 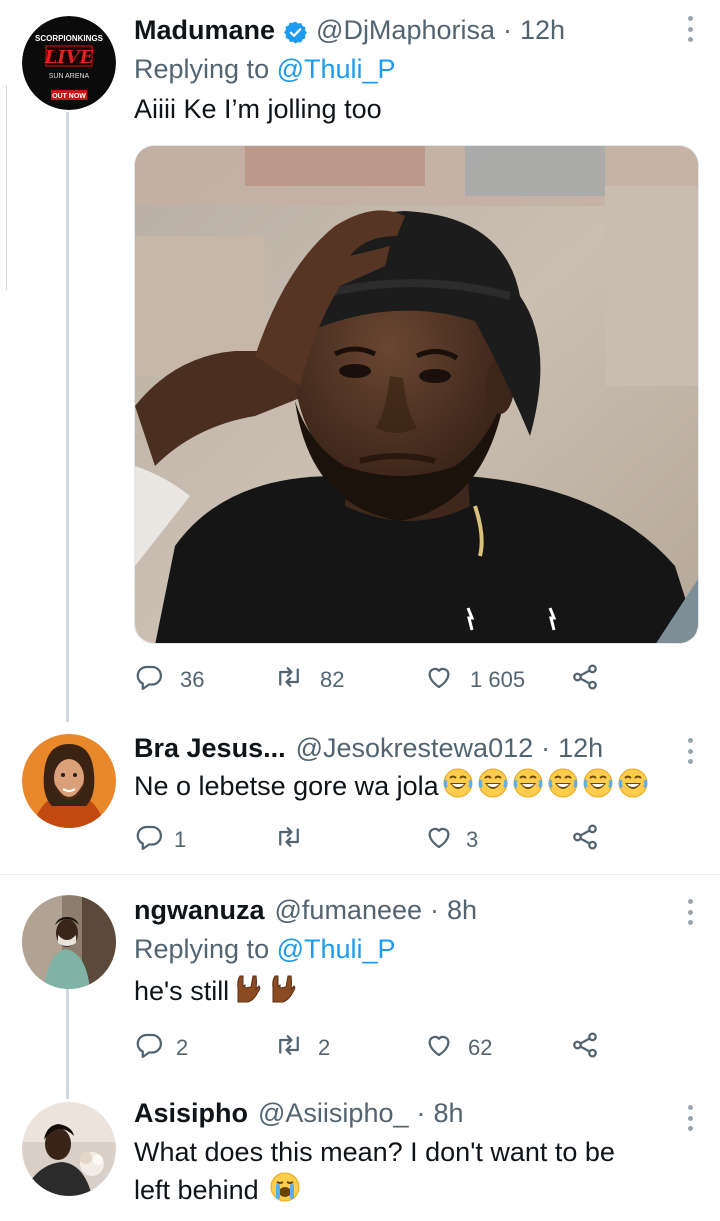 What do you see at coordinates (333, 1113) in the screenshot?
I see `user-handle: @Asiisipho_` at bounding box center [333, 1113].